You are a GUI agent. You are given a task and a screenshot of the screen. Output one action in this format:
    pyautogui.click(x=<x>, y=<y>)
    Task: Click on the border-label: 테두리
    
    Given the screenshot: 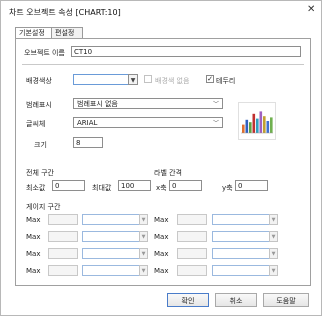 What is the action you would take?
    pyautogui.click(x=226, y=81)
    